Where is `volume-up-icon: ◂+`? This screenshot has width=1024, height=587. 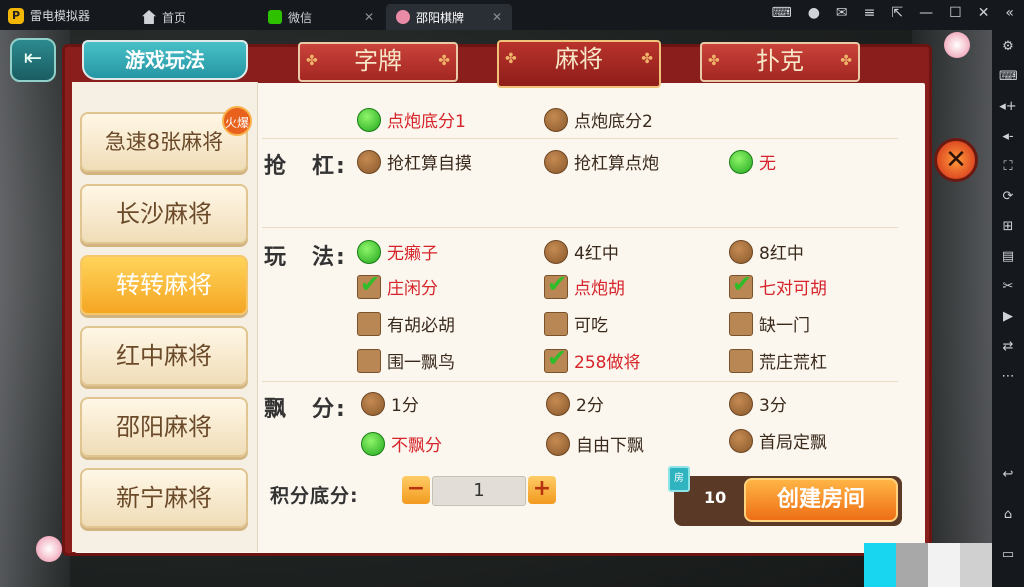
volume-up-icon: ◂+ is located at coordinates (1008, 107).